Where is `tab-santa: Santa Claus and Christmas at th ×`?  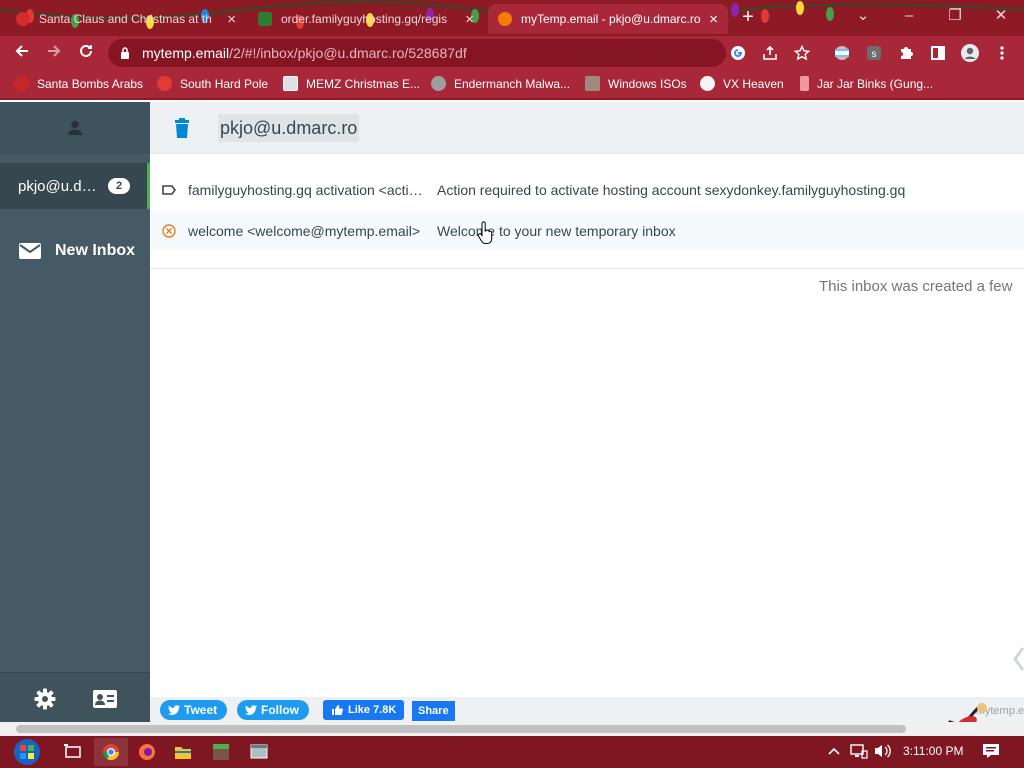
tab-santa: Santa Claus and Christmas at th × is located at coordinates (126, 19).